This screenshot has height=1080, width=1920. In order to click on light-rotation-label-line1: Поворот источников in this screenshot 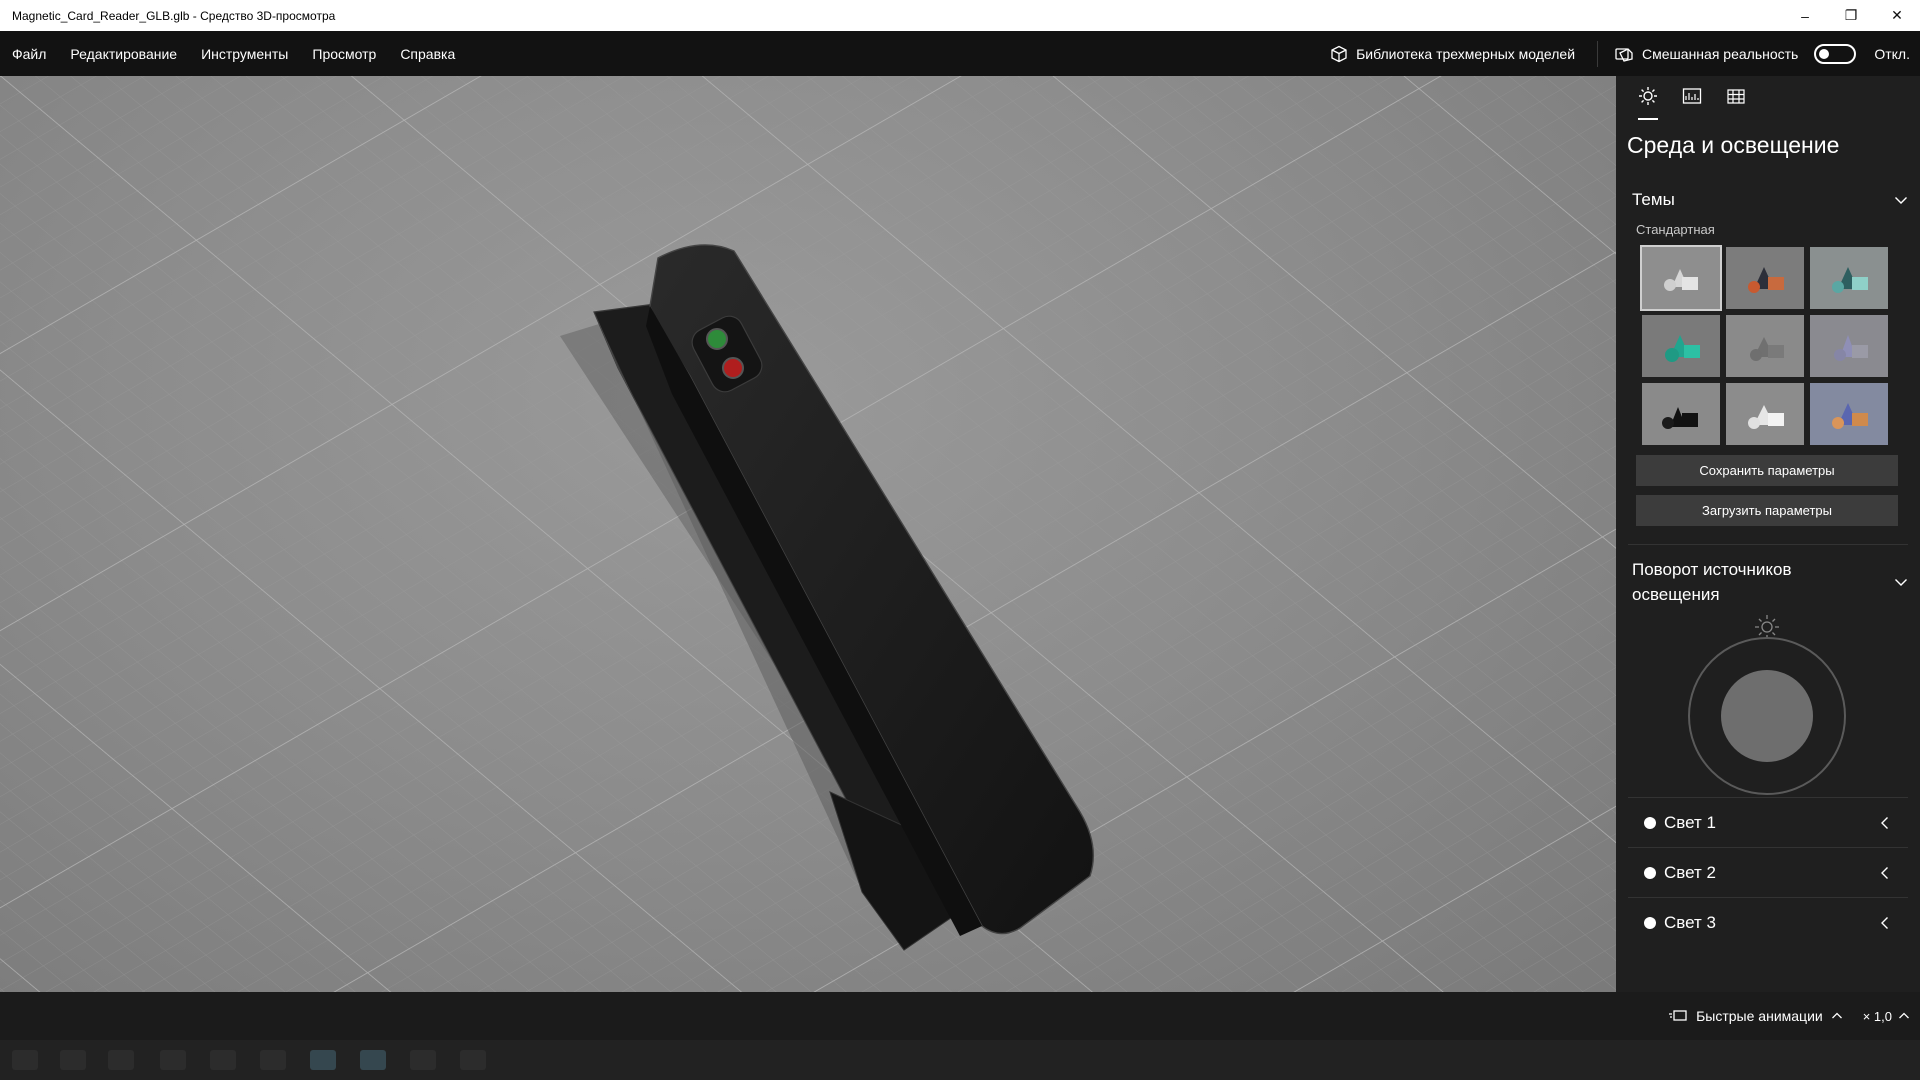, I will do `click(1712, 569)`.